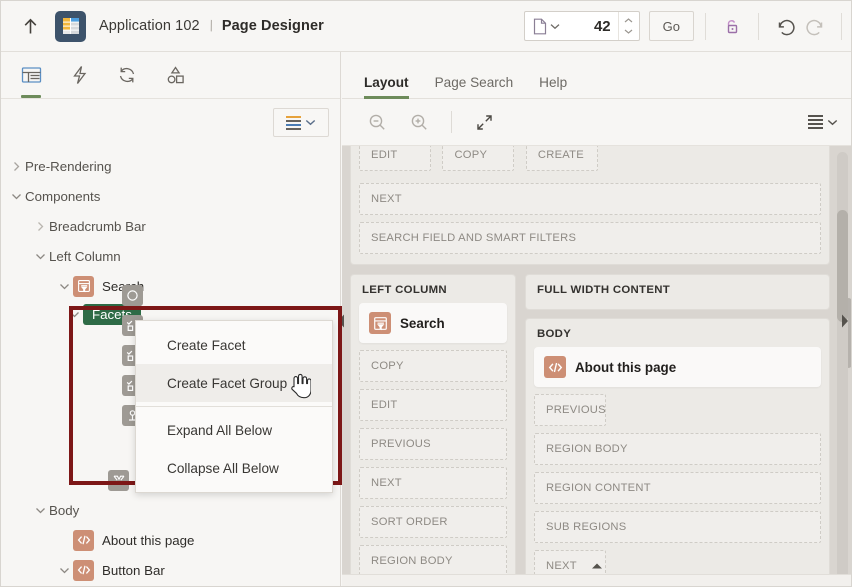 The image size is (852, 587). Describe the element at coordinates (386, 87) in the screenshot. I see `tab-layout: Layout` at that location.